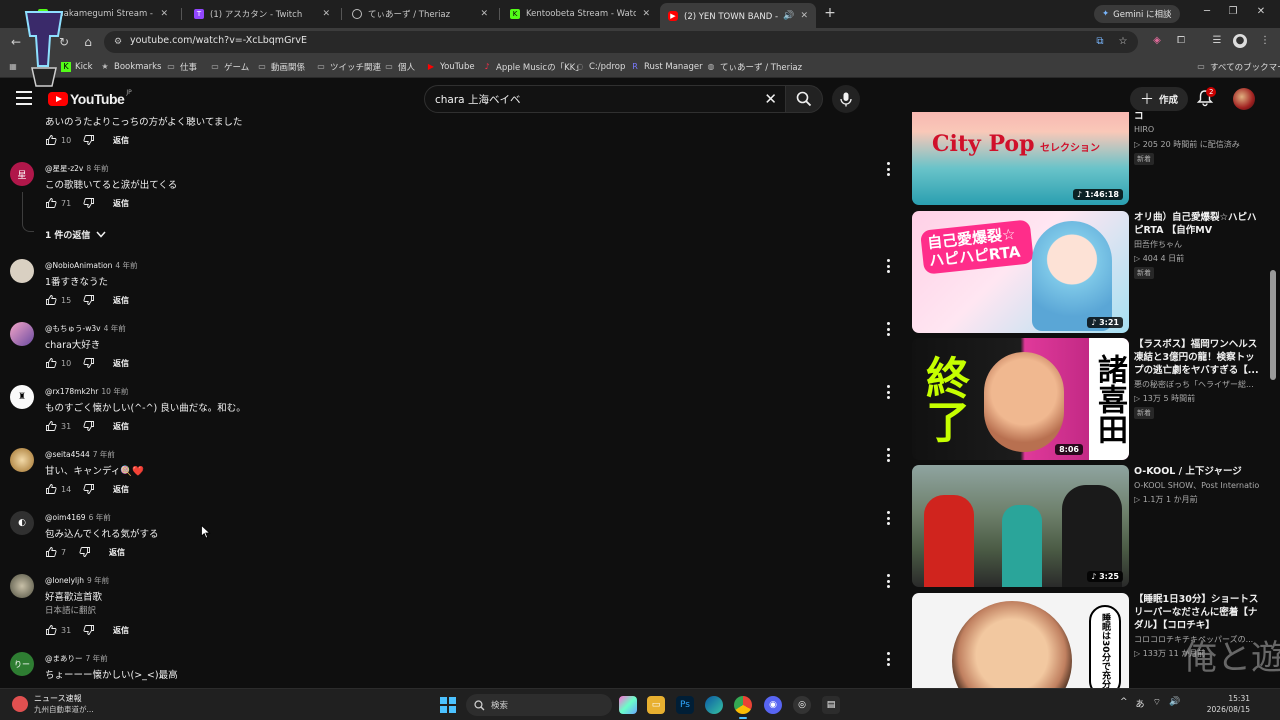  I want to click on comment-author: @NobioAnimation, so click(78, 265).